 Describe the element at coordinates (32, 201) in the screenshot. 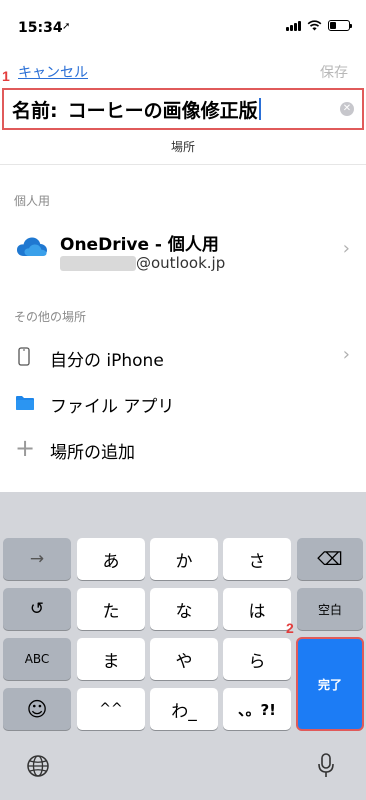

I see `section-title-personal: 個人用` at that location.